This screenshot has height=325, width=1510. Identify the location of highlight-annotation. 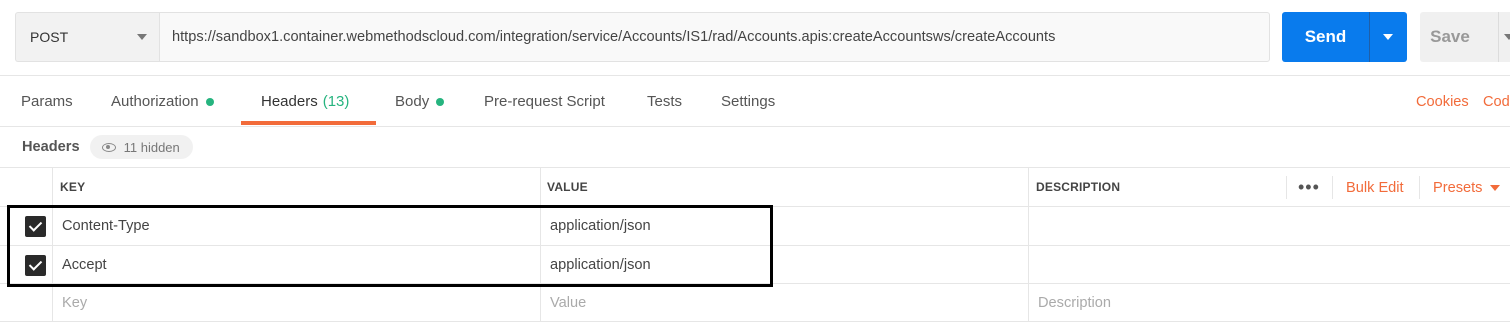
(390, 246).